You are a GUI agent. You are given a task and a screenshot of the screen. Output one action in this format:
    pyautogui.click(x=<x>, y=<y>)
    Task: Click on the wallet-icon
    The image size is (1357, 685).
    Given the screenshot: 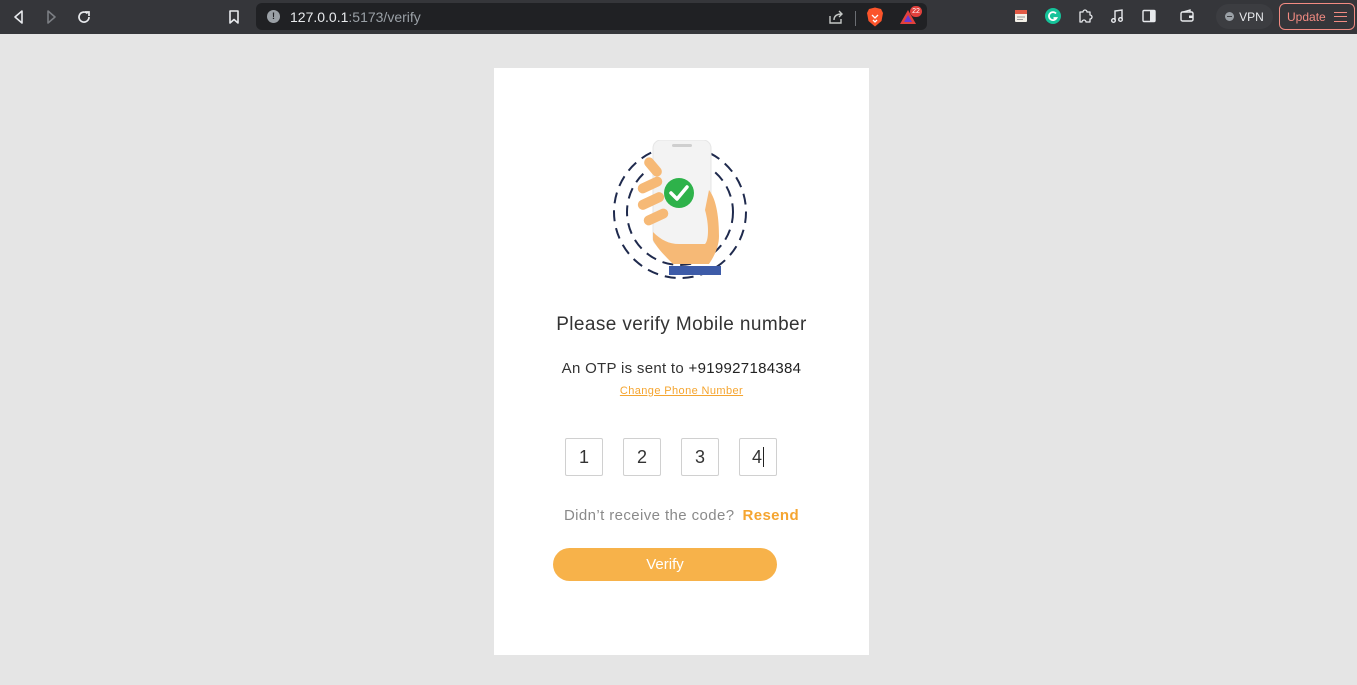 What is the action you would take?
    pyautogui.click(x=1187, y=15)
    